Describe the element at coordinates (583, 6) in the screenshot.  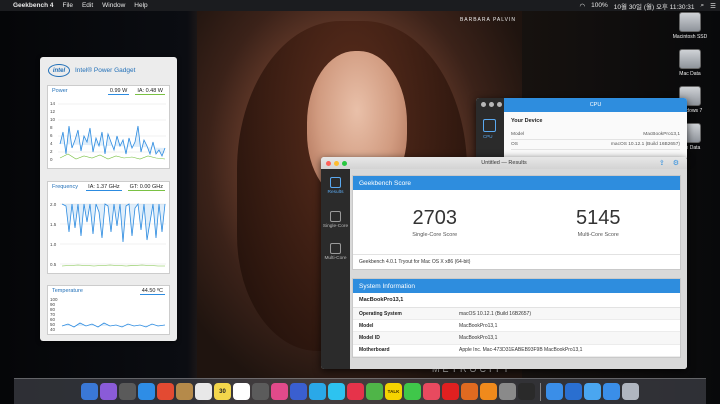
I see `wifi-icon: ◠` at that location.